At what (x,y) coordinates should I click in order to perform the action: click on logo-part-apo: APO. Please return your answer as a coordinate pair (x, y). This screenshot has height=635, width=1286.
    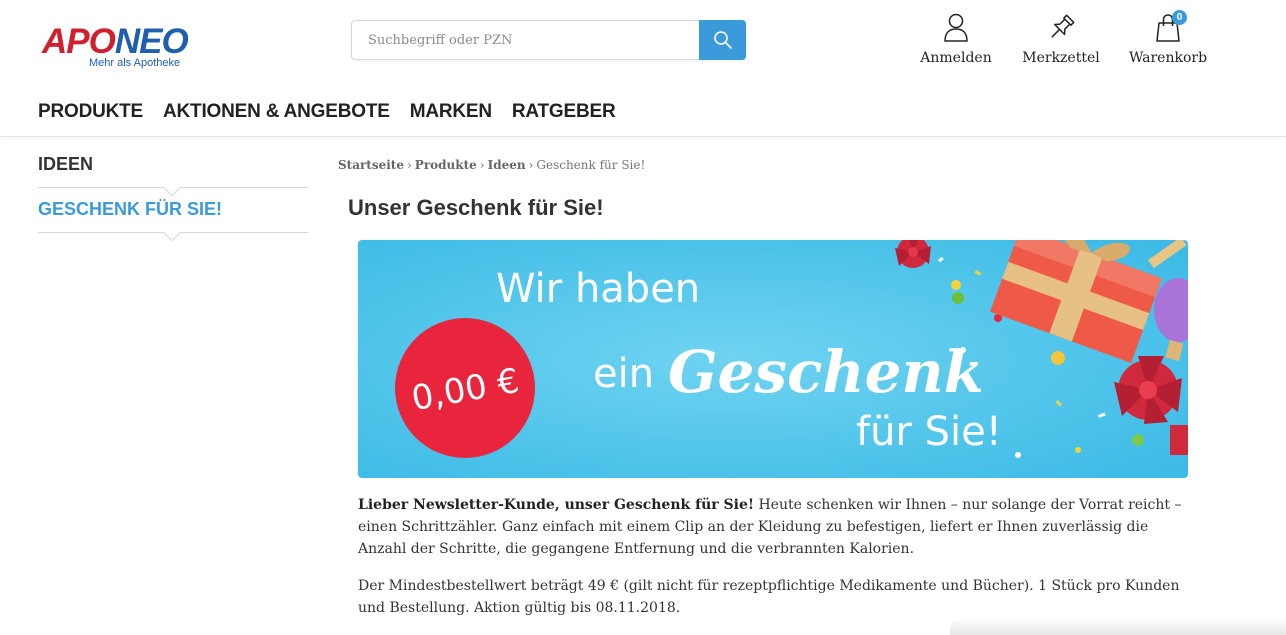
    Looking at the image, I should click on (79, 41).